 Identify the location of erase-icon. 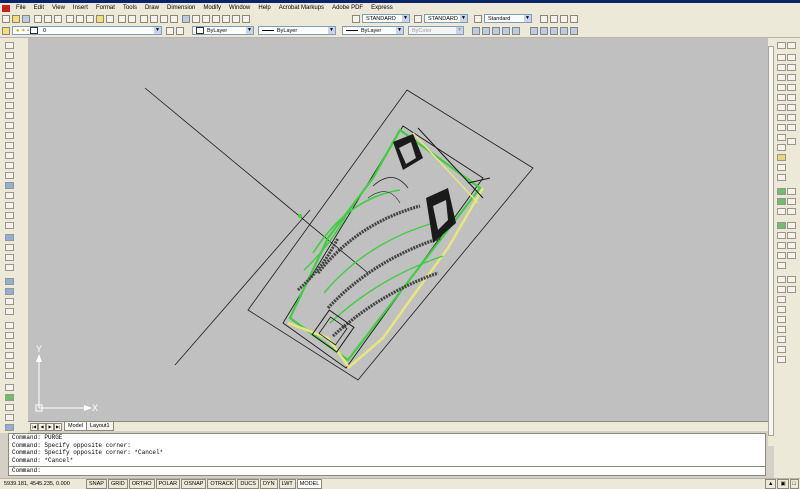
(9, 325).